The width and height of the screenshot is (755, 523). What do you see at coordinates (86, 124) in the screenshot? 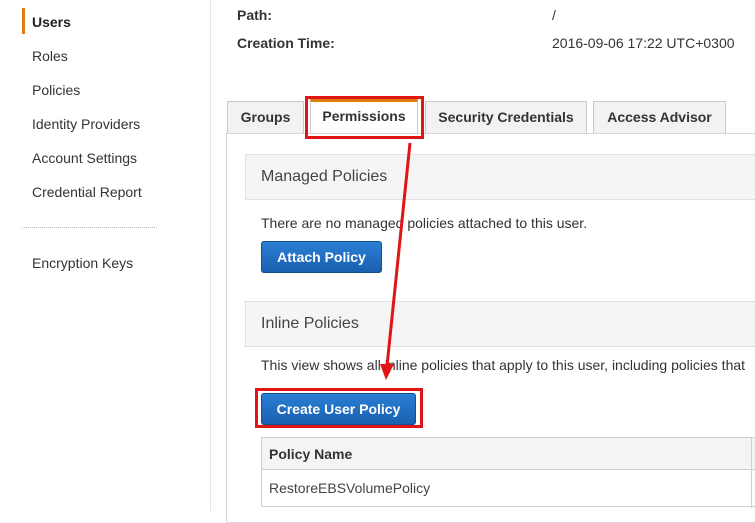
I see `sidebar-item-identity-providers: Identity Providers` at bounding box center [86, 124].